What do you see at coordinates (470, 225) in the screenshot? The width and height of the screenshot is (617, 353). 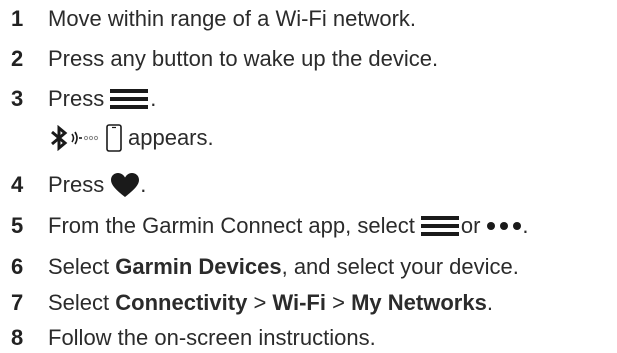 I see `step-text-mid: or` at bounding box center [470, 225].